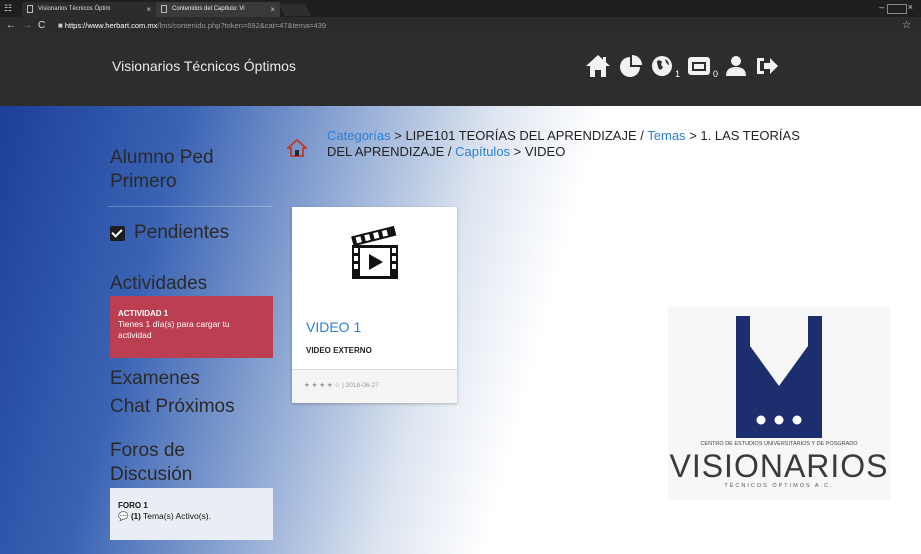 This screenshot has width=921, height=554. I want to click on globe-icon: 1, so click(665, 67).